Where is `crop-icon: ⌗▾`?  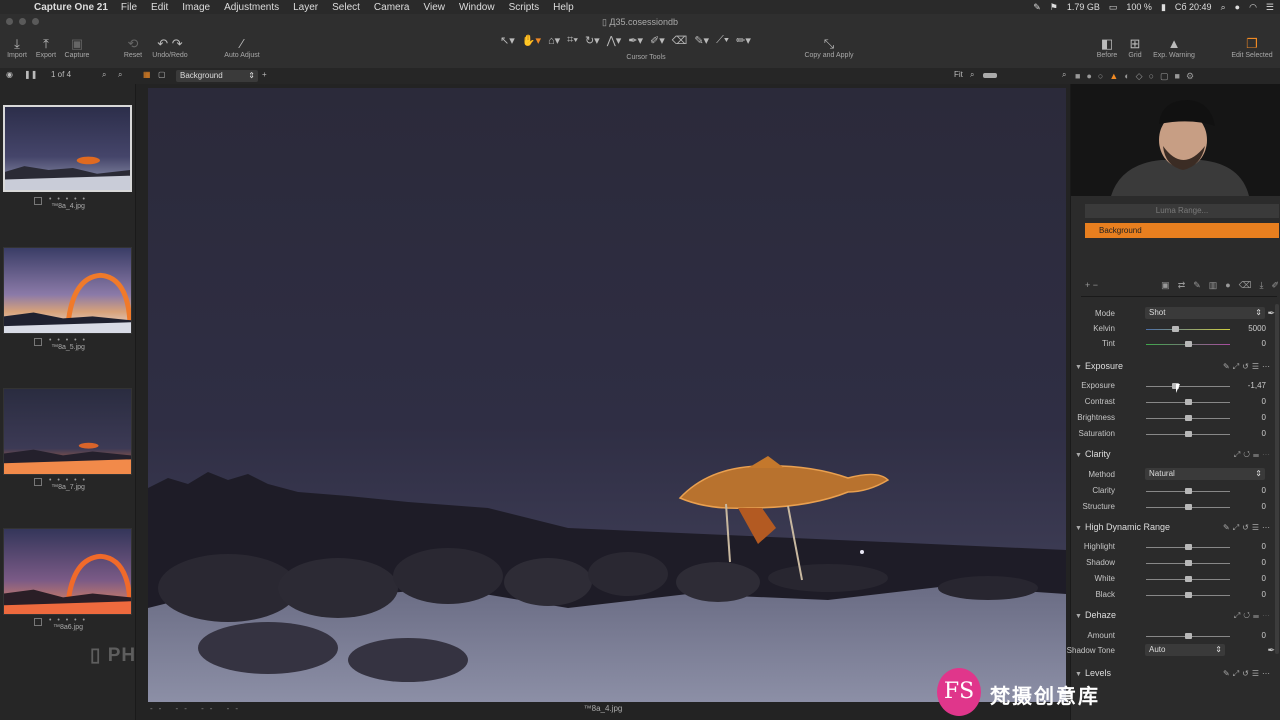
crop-icon: ⌗▾ is located at coordinates (572, 40).